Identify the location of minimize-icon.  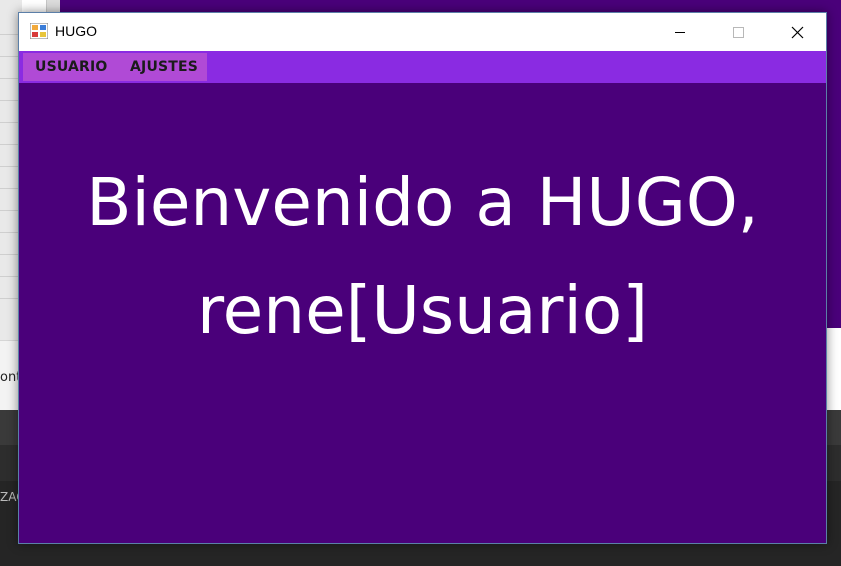
(680, 32).